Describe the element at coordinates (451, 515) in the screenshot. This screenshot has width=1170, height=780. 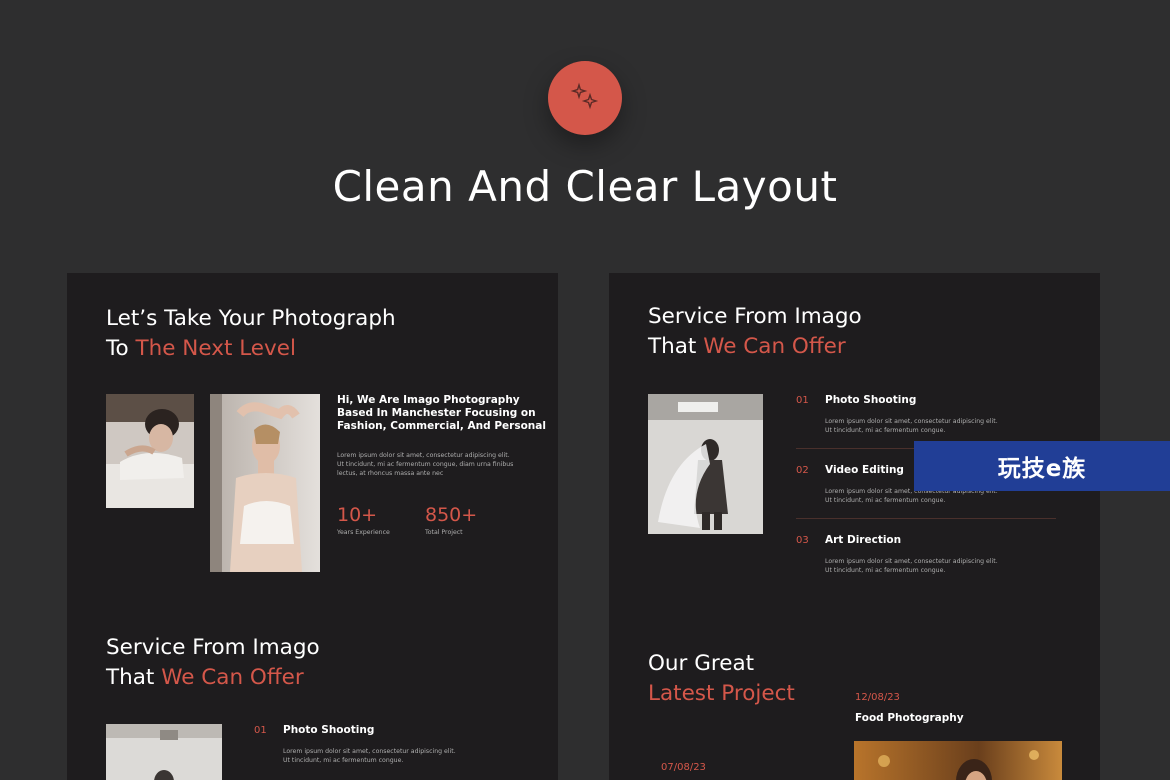
I see `stat-projects-value: 850+` at that location.